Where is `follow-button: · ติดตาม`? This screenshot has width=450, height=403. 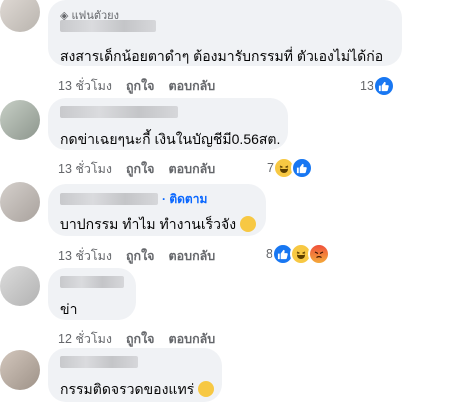 follow-button: · ติดตาม is located at coordinates (184, 199).